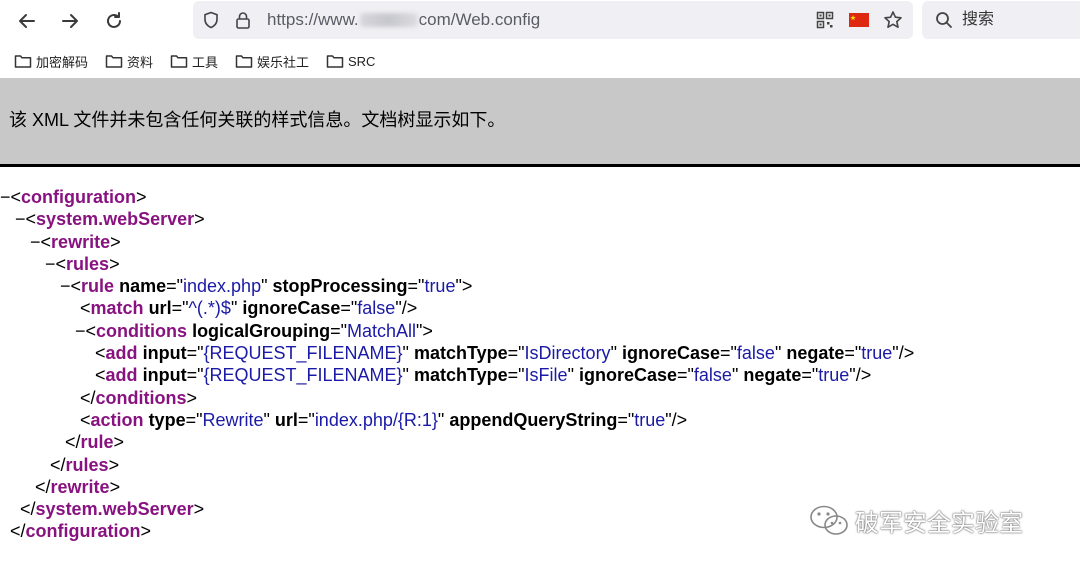 Image resolution: width=1080 pixels, height=567 pixels. I want to click on xml-line-rewrite-open: −<rewrite>, so click(75, 241).